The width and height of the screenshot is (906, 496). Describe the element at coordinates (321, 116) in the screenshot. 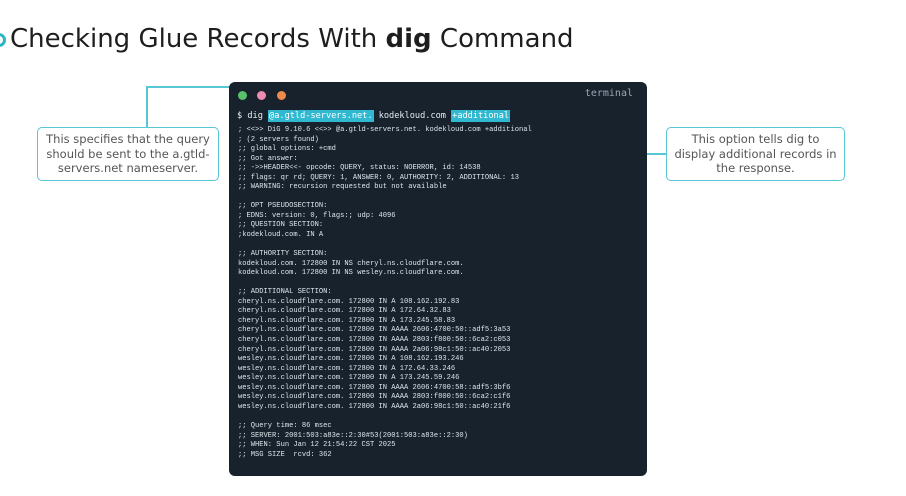

I see `server-argument: @a.gtld-servers.net.` at that location.